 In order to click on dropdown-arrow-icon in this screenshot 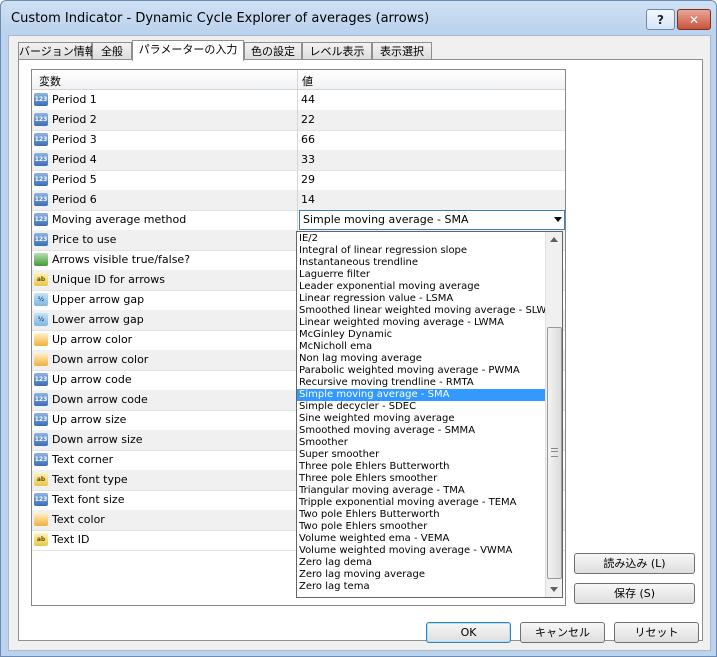, I will do `click(558, 219)`.